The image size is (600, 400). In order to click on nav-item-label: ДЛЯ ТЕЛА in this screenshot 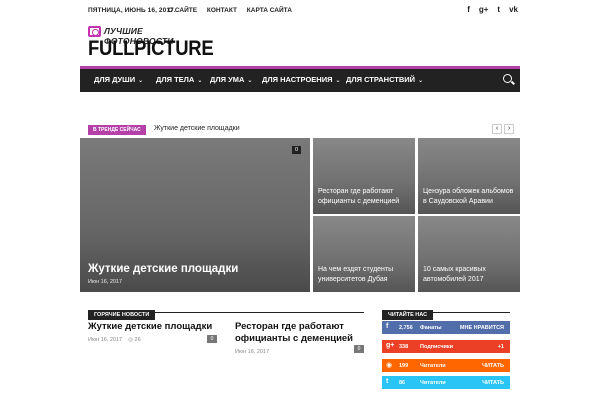, I will do `click(175, 79)`.